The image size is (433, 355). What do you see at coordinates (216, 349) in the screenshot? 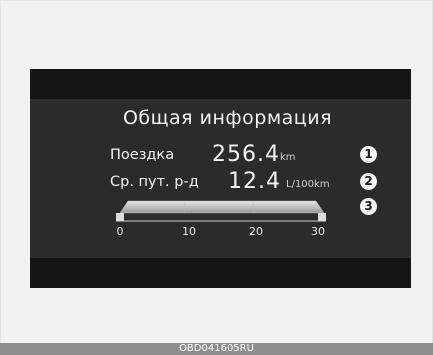
I see `figure-code-caption: OBD041605RU` at bounding box center [216, 349].